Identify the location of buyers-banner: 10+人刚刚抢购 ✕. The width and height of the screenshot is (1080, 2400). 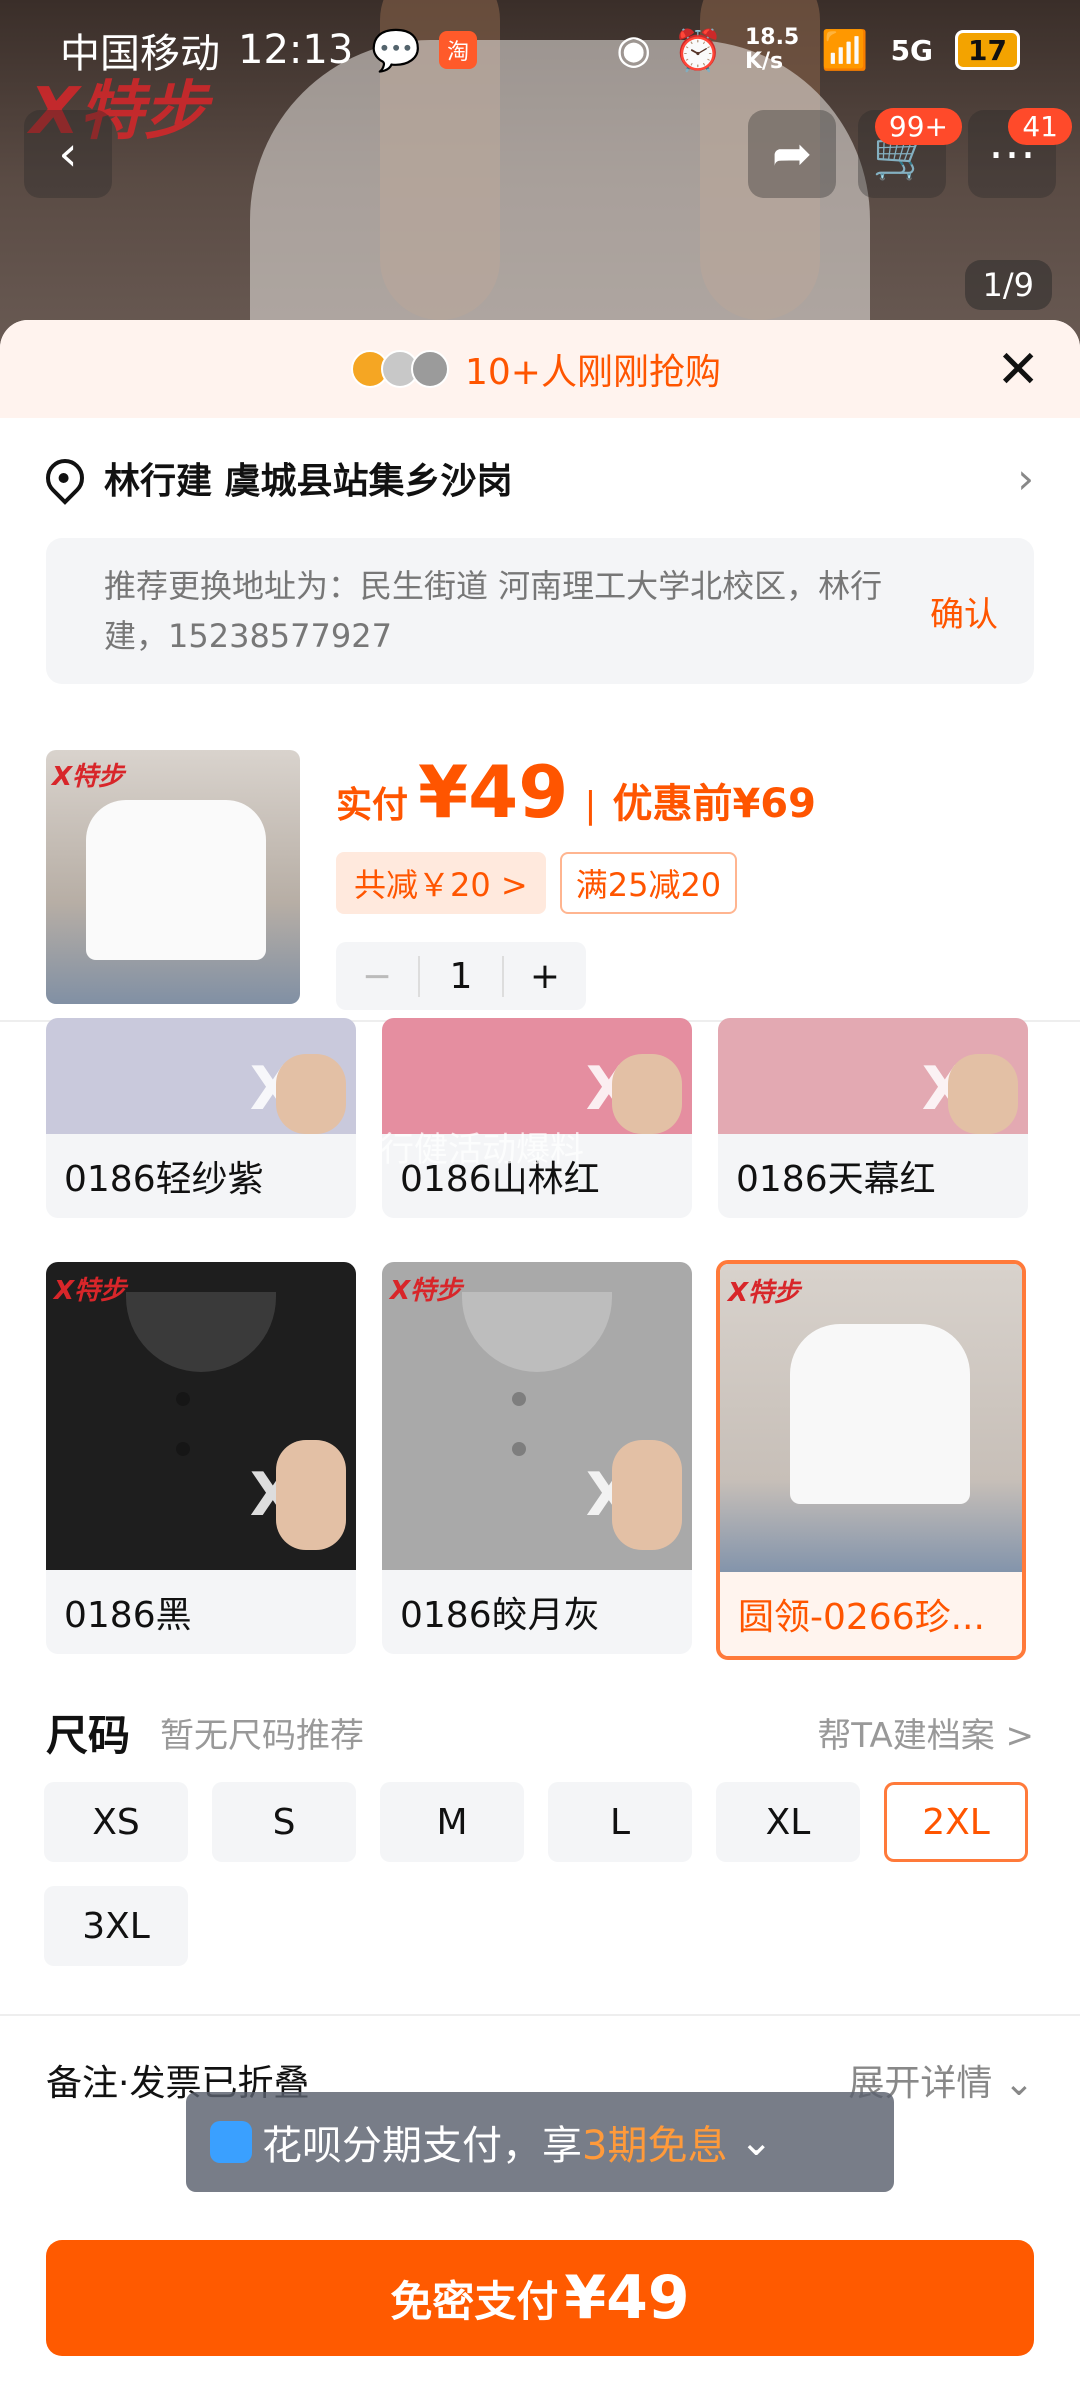
(540, 369).